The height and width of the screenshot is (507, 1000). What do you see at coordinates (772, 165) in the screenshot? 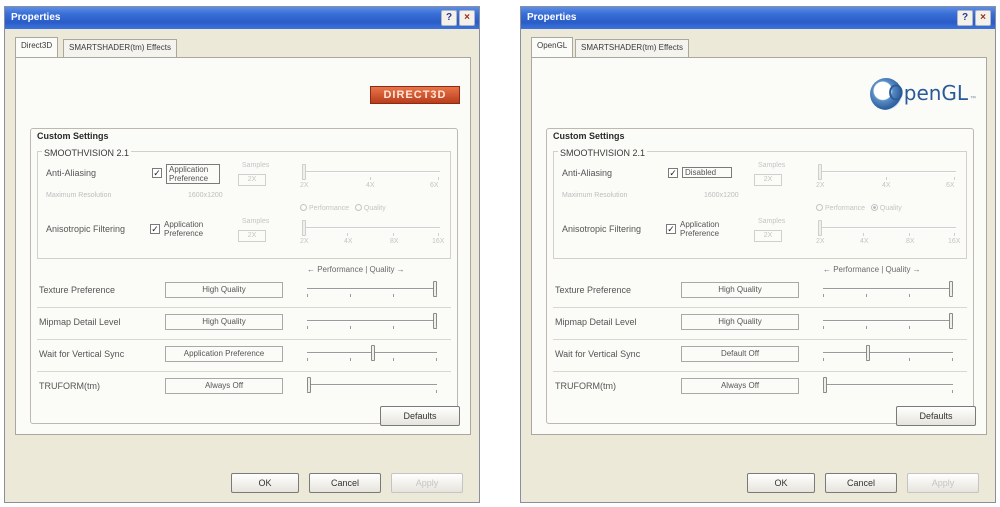
I see `aa-samples-label: Samples` at bounding box center [772, 165].